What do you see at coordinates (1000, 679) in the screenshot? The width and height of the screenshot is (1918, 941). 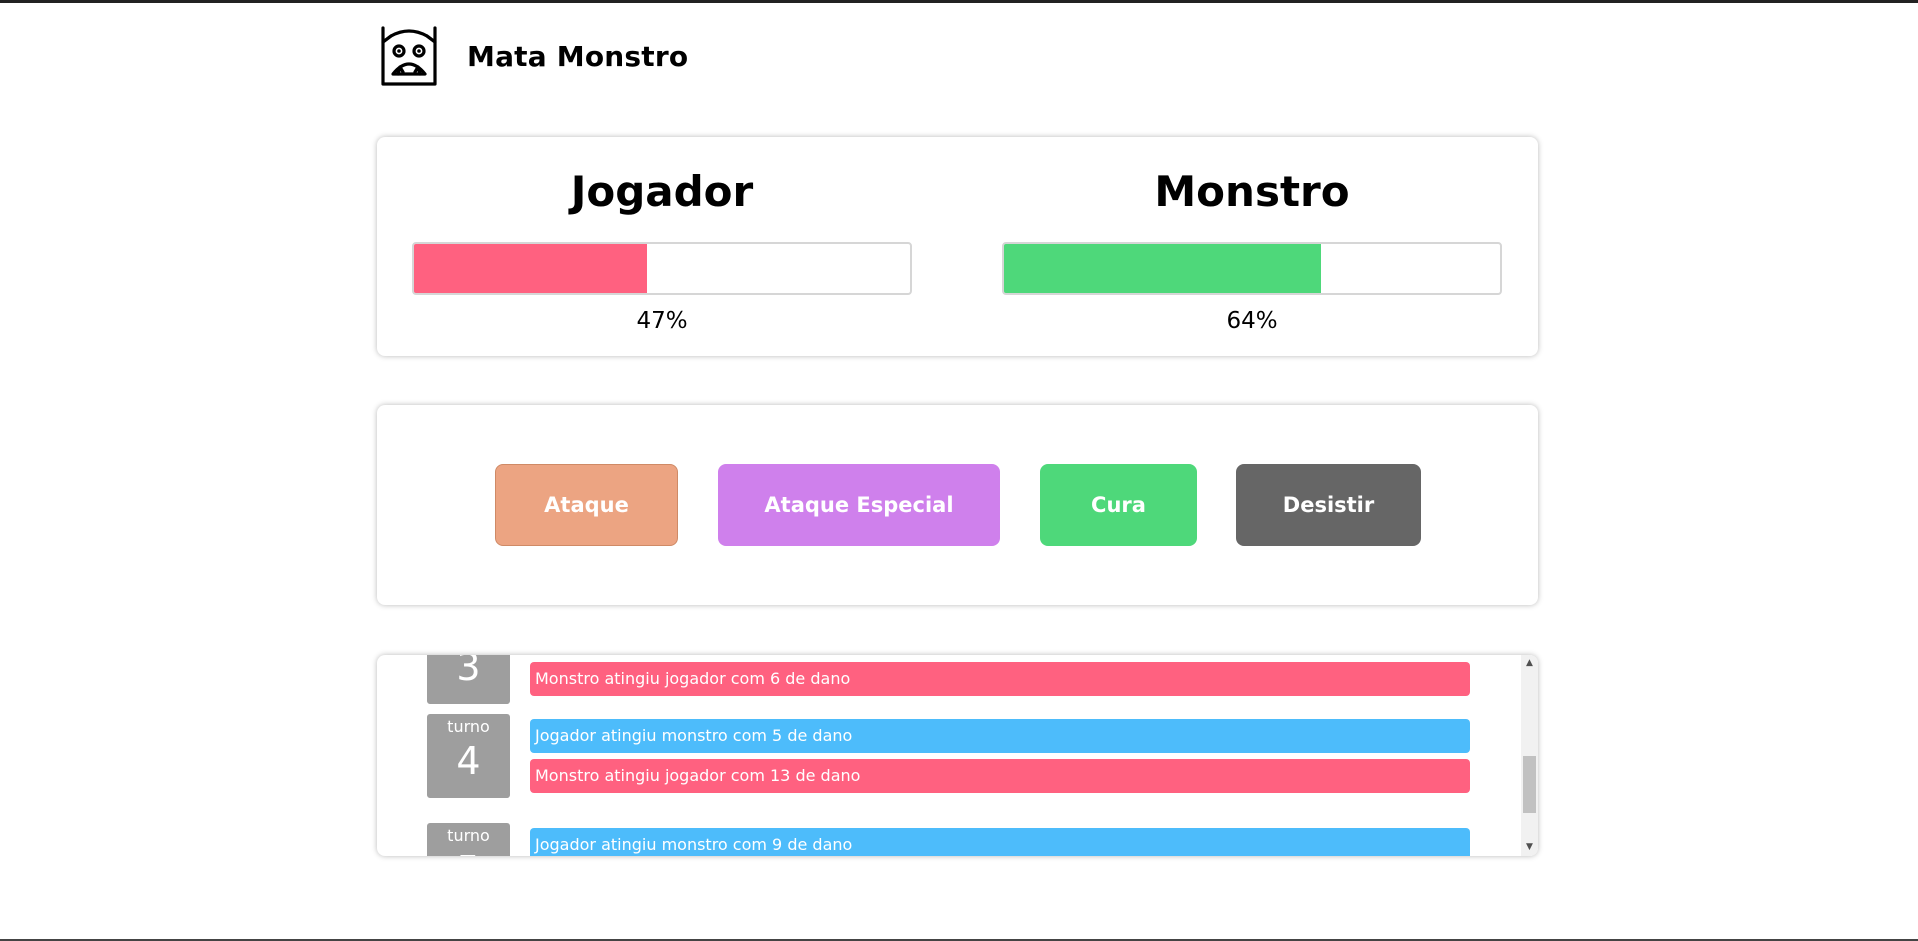 I see `log-entry-monster: Monstro atingiu jogador com 6 de dano` at bounding box center [1000, 679].